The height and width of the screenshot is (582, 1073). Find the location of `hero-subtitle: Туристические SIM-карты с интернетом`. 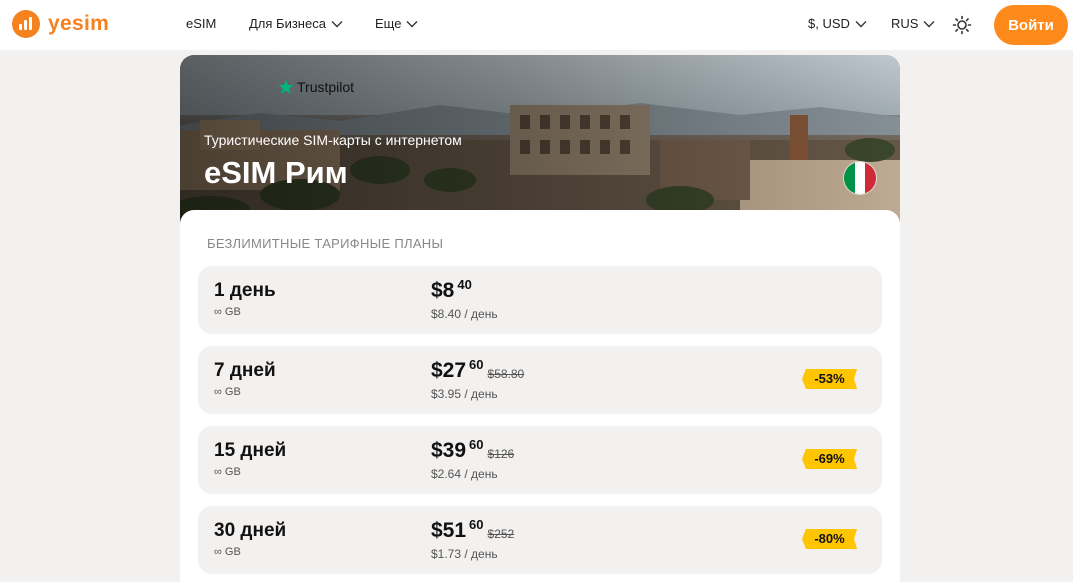

hero-subtitle: Туристические SIM-карты с интернетом is located at coordinates (333, 140).